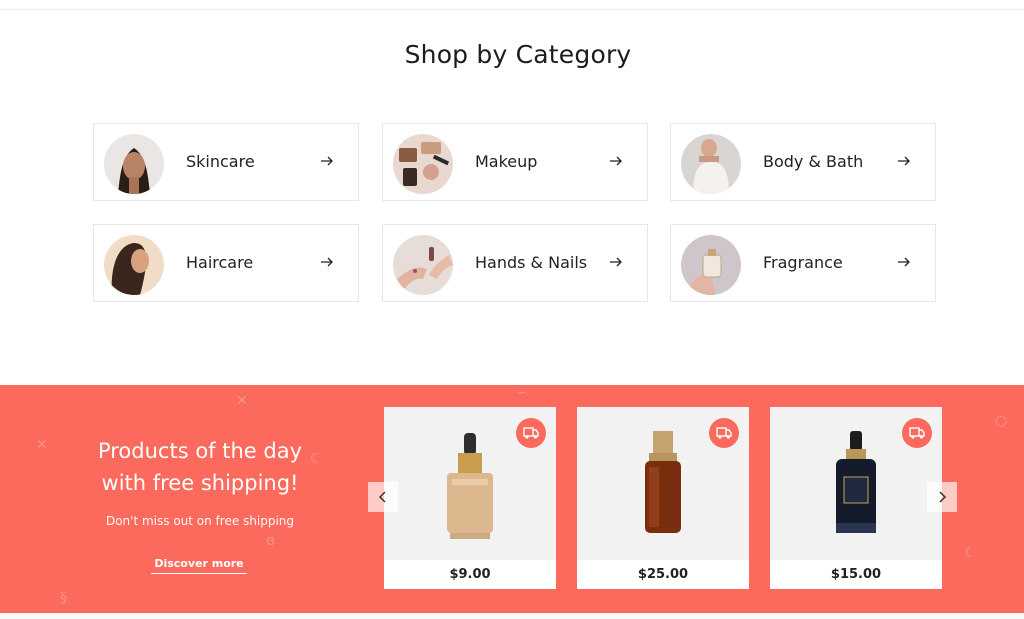 Image resolution: width=1024 pixels, height=619 pixels. What do you see at coordinates (711, 164) in the screenshot?
I see `body-bath-thumbnail` at bounding box center [711, 164].